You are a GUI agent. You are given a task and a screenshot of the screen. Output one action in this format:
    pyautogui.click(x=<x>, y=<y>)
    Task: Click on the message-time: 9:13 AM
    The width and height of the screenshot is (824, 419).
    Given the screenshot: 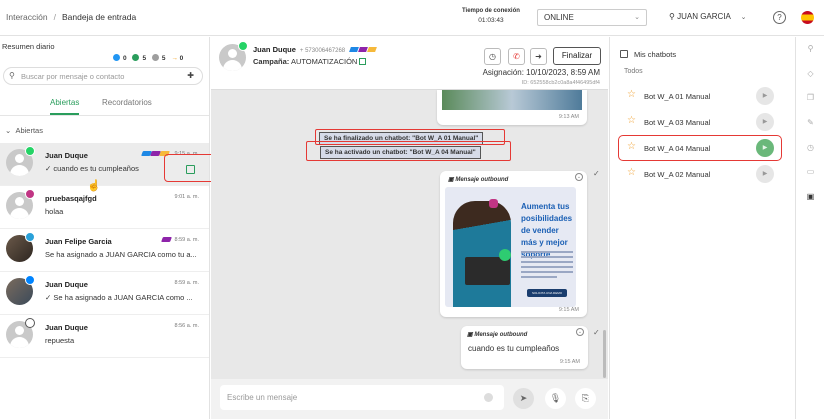 What is the action you would take?
    pyautogui.click(x=568, y=117)
    